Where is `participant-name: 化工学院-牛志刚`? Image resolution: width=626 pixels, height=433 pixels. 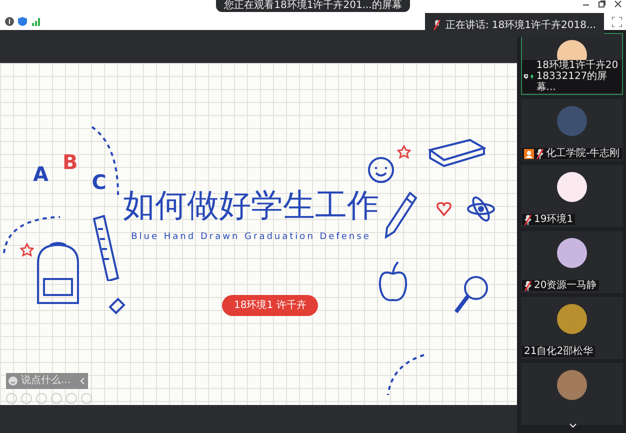
participant-name: 化工学院-牛志刚 is located at coordinates (583, 153).